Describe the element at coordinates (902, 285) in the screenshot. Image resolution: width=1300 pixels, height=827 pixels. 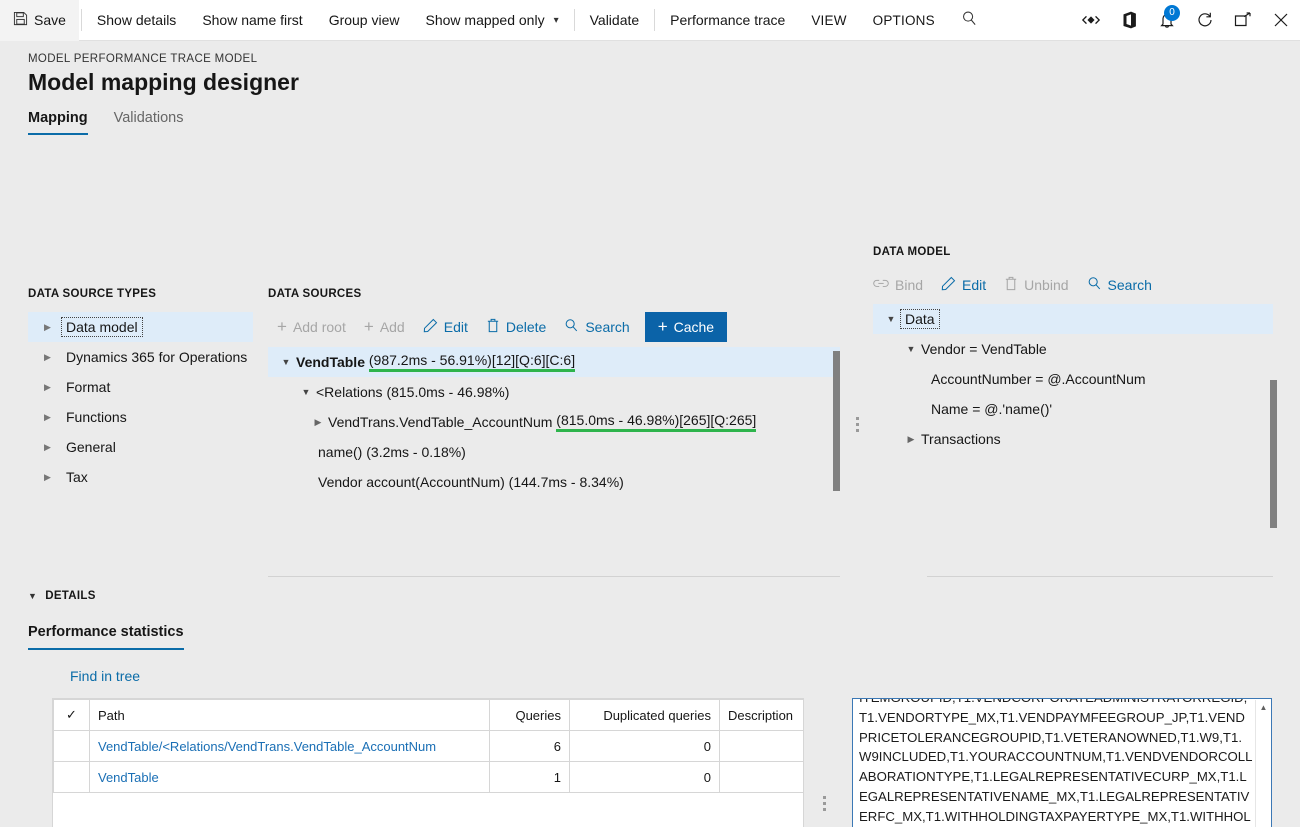
I see `bind-button: Bind` at that location.